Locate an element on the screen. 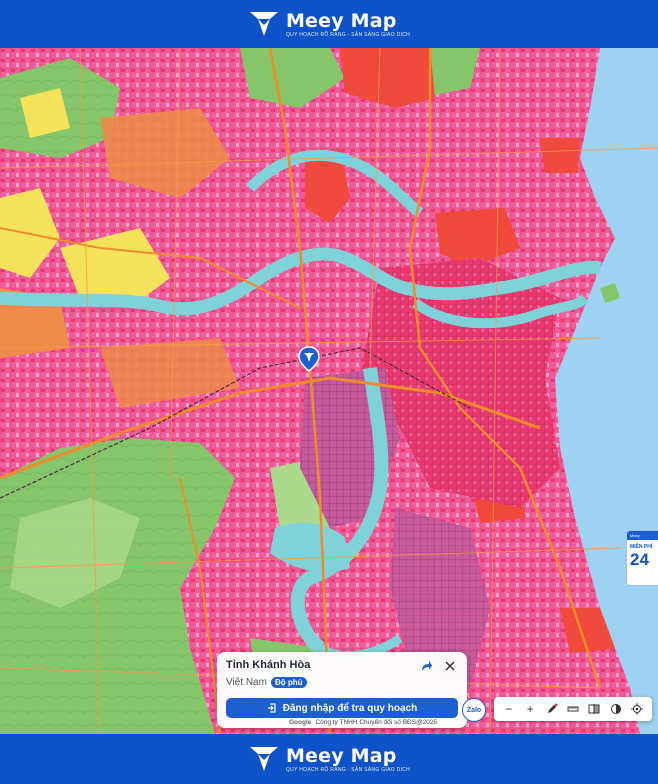 This screenshot has width=658, height=784. brand-name-footer: Meey Map is located at coordinates (341, 755).